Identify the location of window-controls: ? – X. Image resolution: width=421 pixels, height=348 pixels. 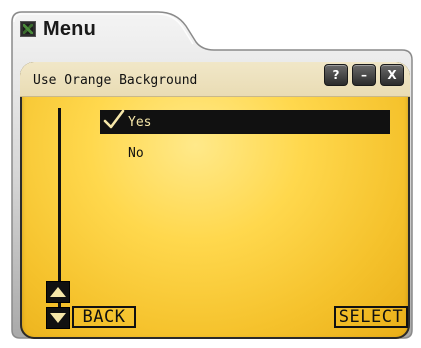
(364, 75).